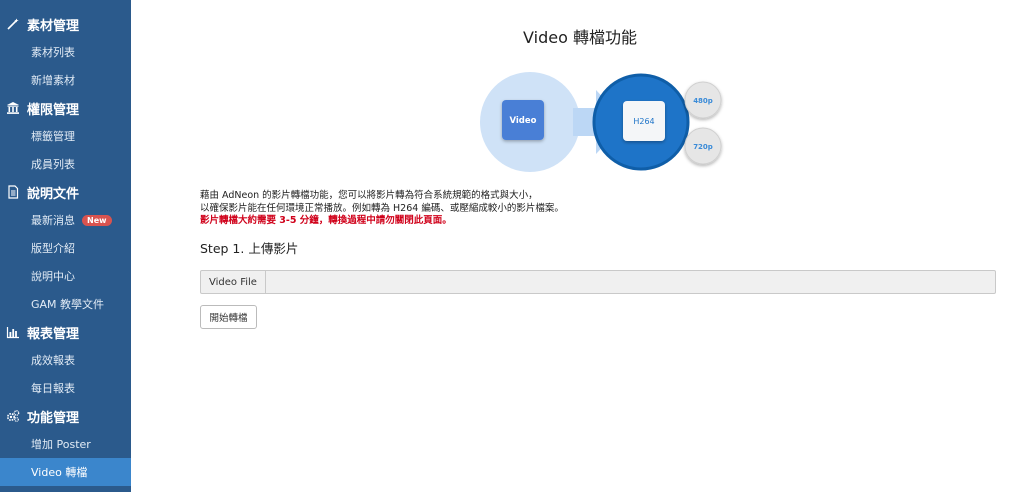  I want to click on sidebar-section-permission: 權限管理, so click(65, 108).